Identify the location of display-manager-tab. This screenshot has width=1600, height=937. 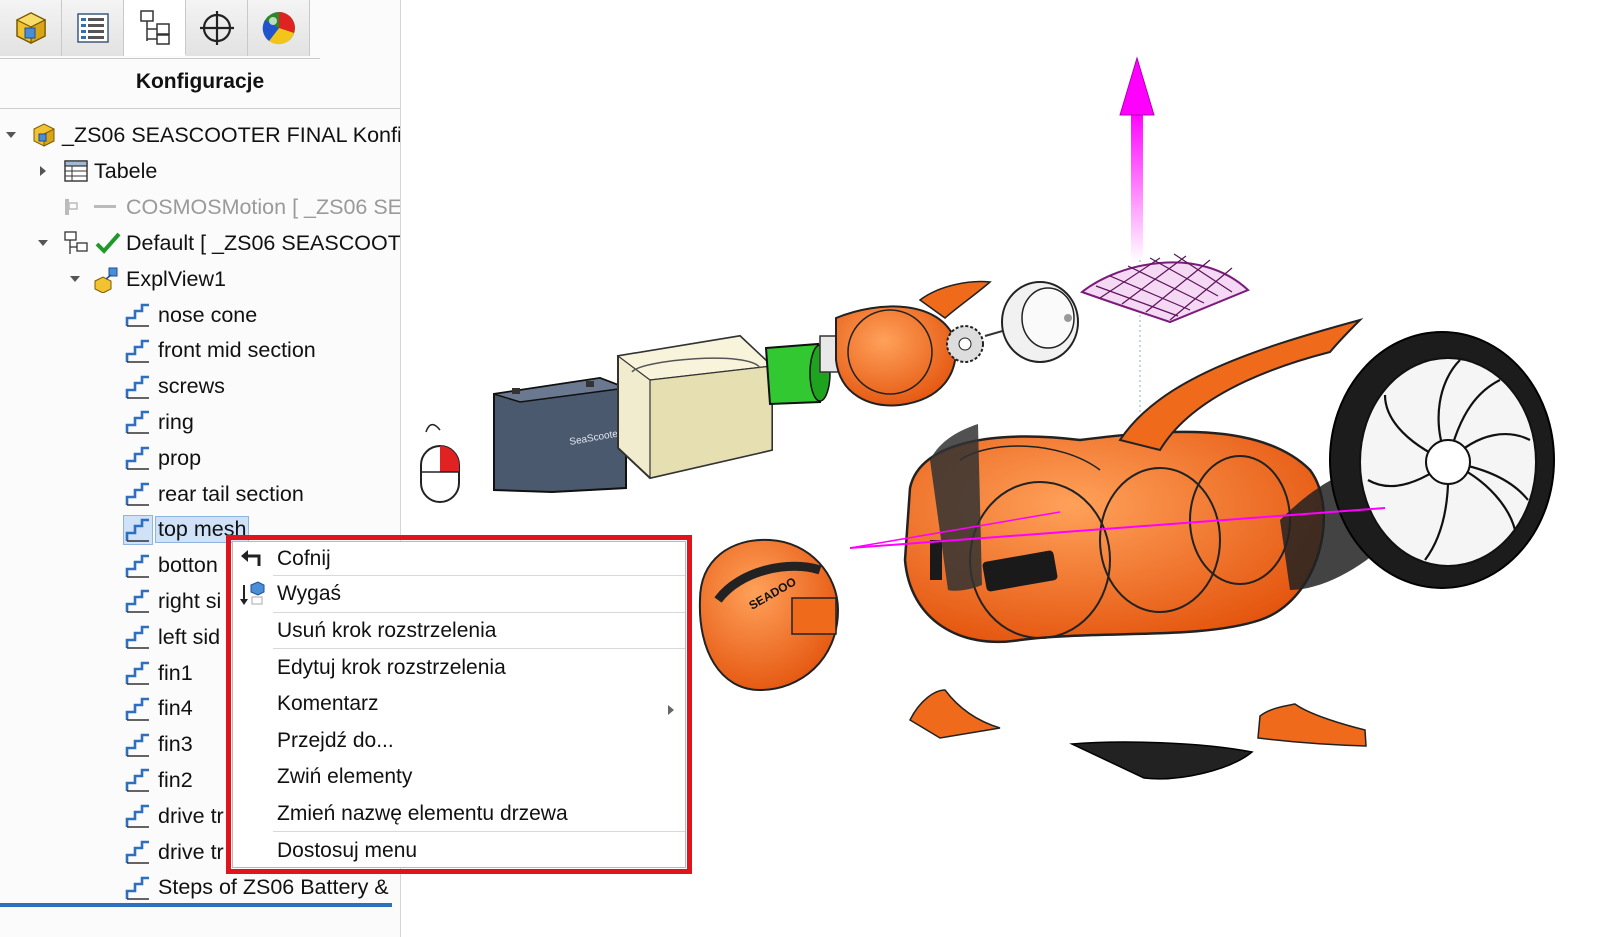
(279, 28).